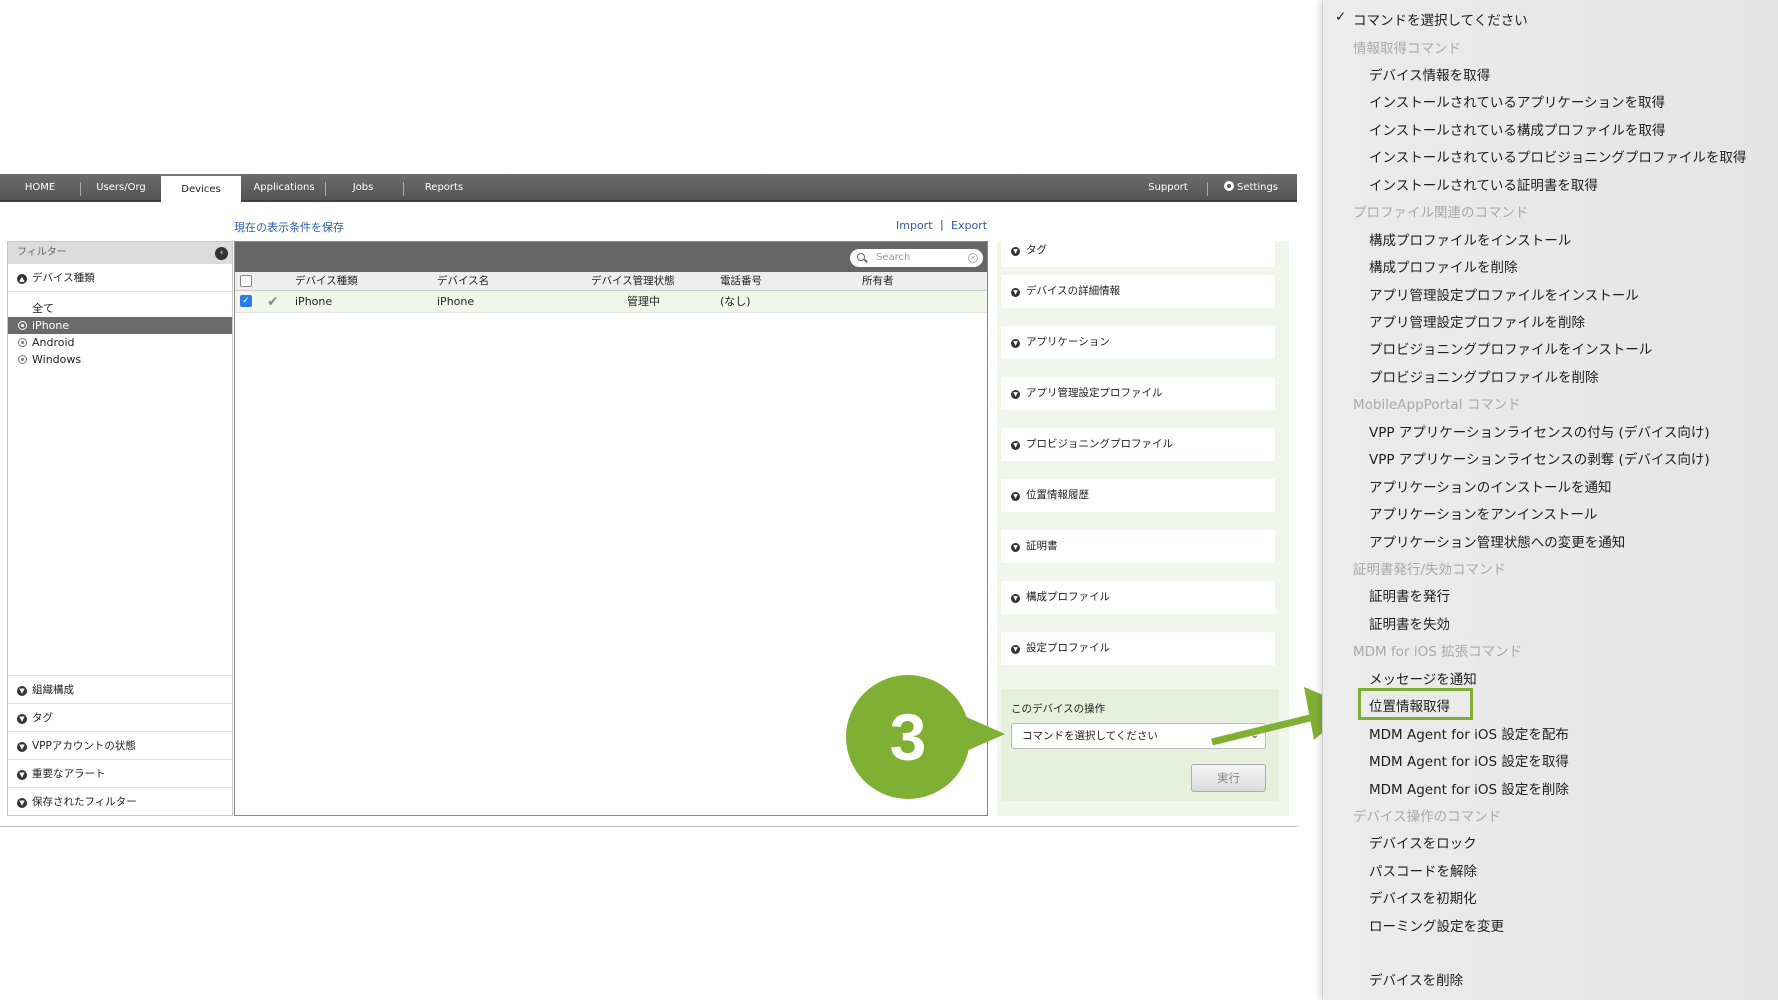 This screenshot has height=1000, width=1778. What do you see at coordinates (878, 281) in the screenshot?
I see `column-header: 所有者` at bounding box center [878, 281].